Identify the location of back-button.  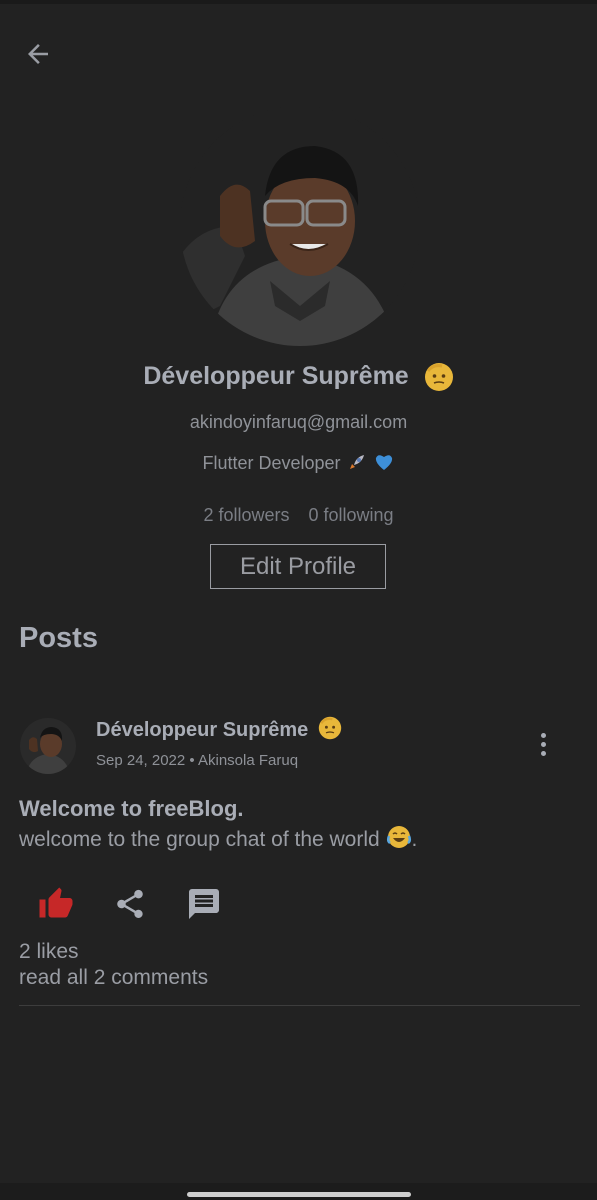
(38, 54).